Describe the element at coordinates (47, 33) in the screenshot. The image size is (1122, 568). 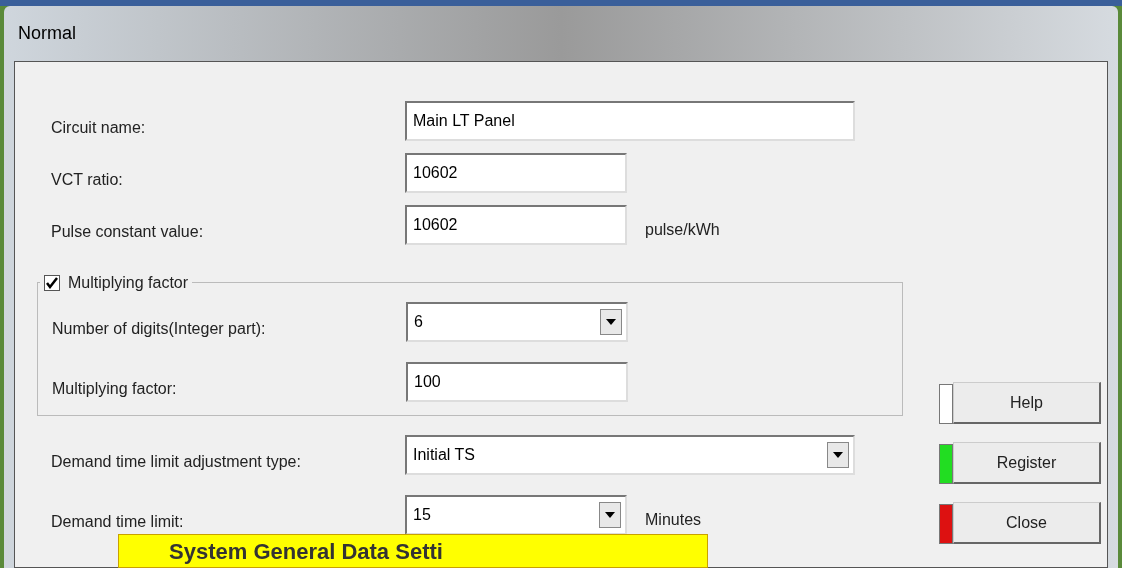
I see `window-title: Normal` at that location.